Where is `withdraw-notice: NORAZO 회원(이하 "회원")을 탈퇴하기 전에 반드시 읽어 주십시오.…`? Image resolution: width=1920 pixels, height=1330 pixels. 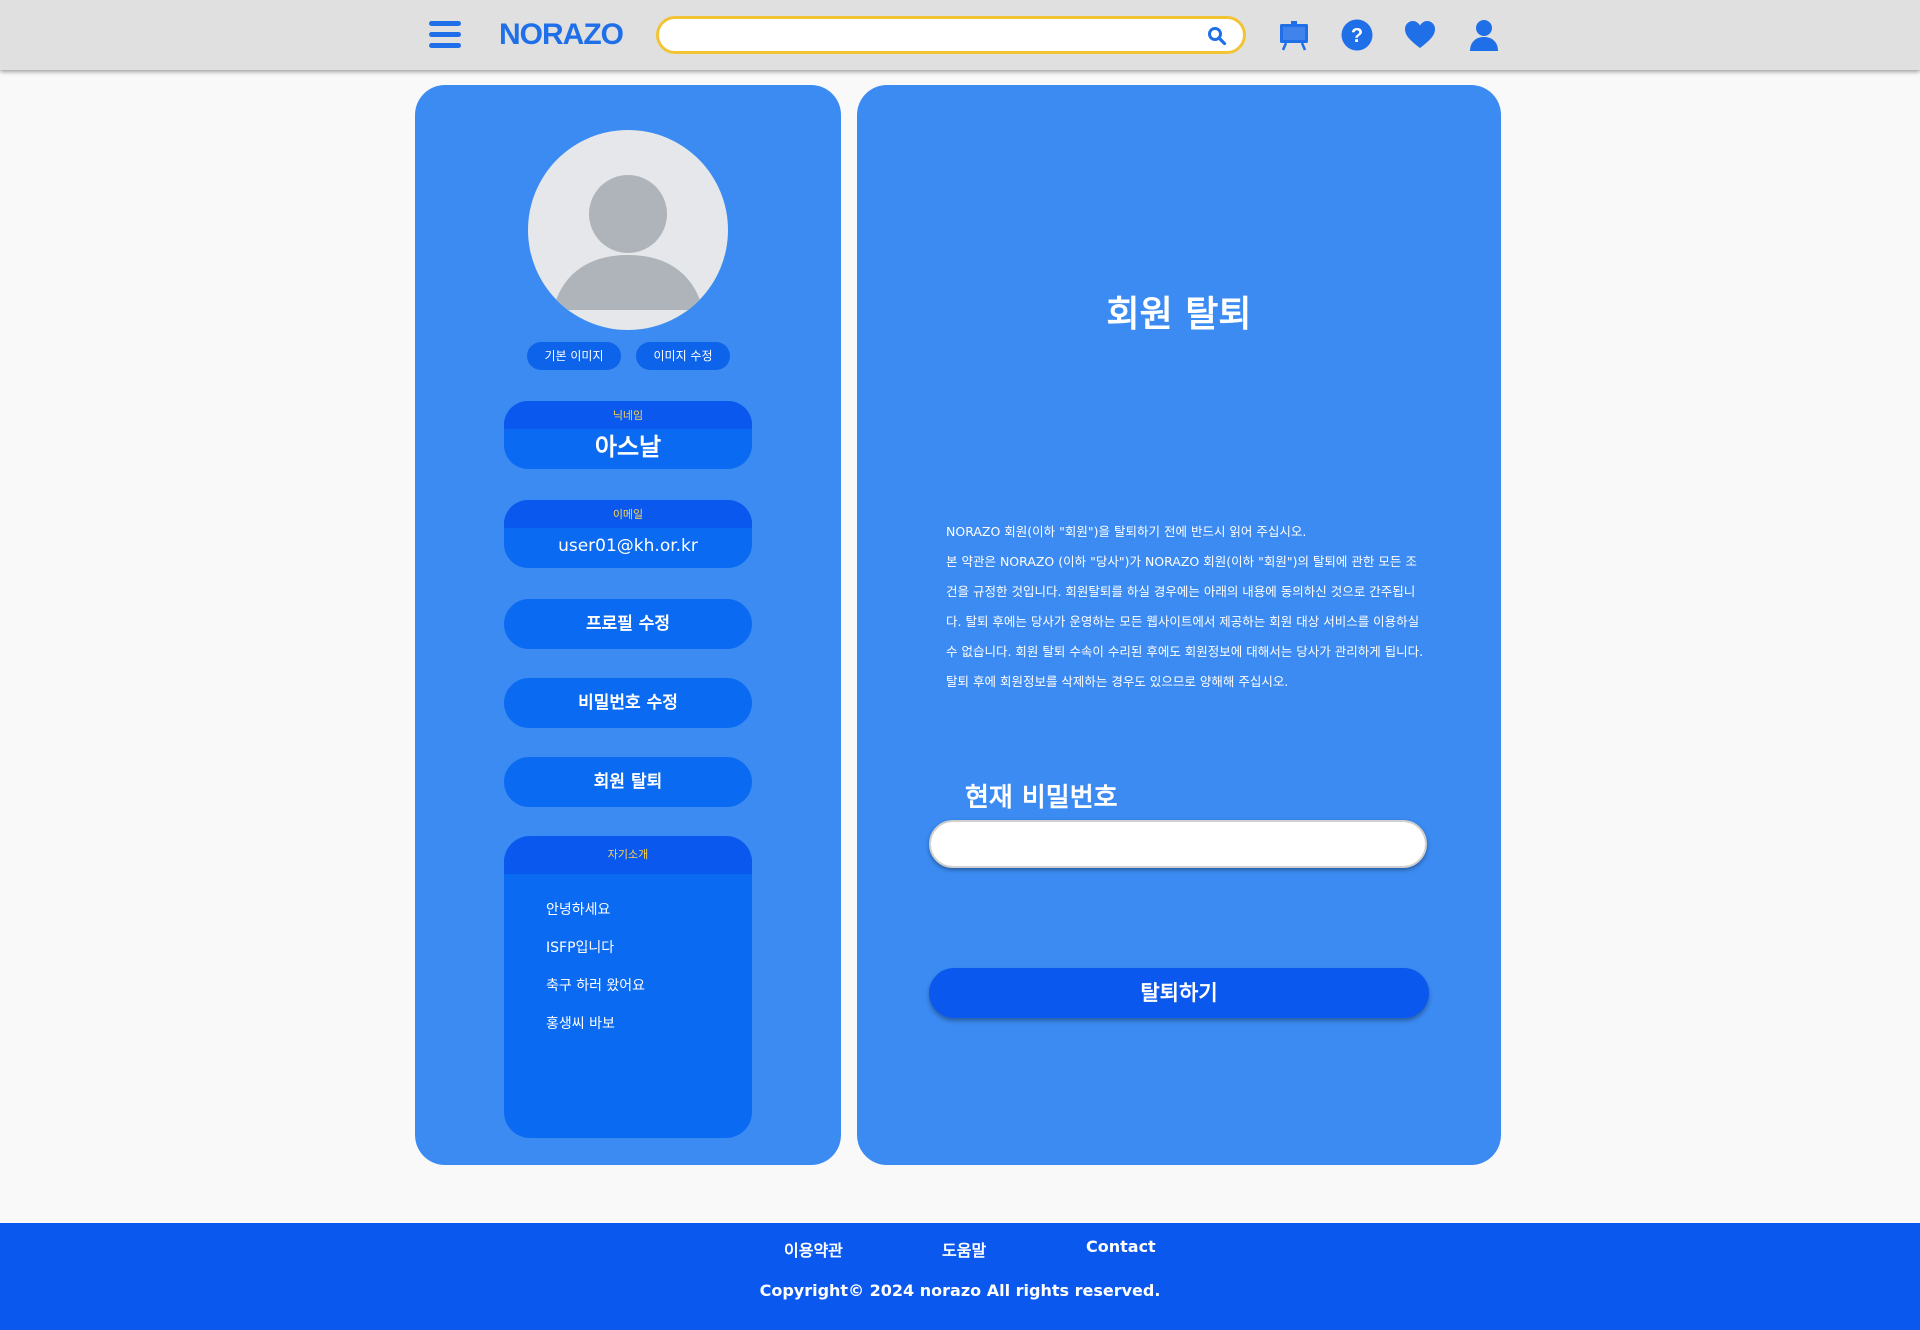 withdraw-notice: NORAZO 회원(이하 "회원")을 탈퇴하기 전에 반드시 읽어 주십시오.… is located at coordinates (1185, 607).